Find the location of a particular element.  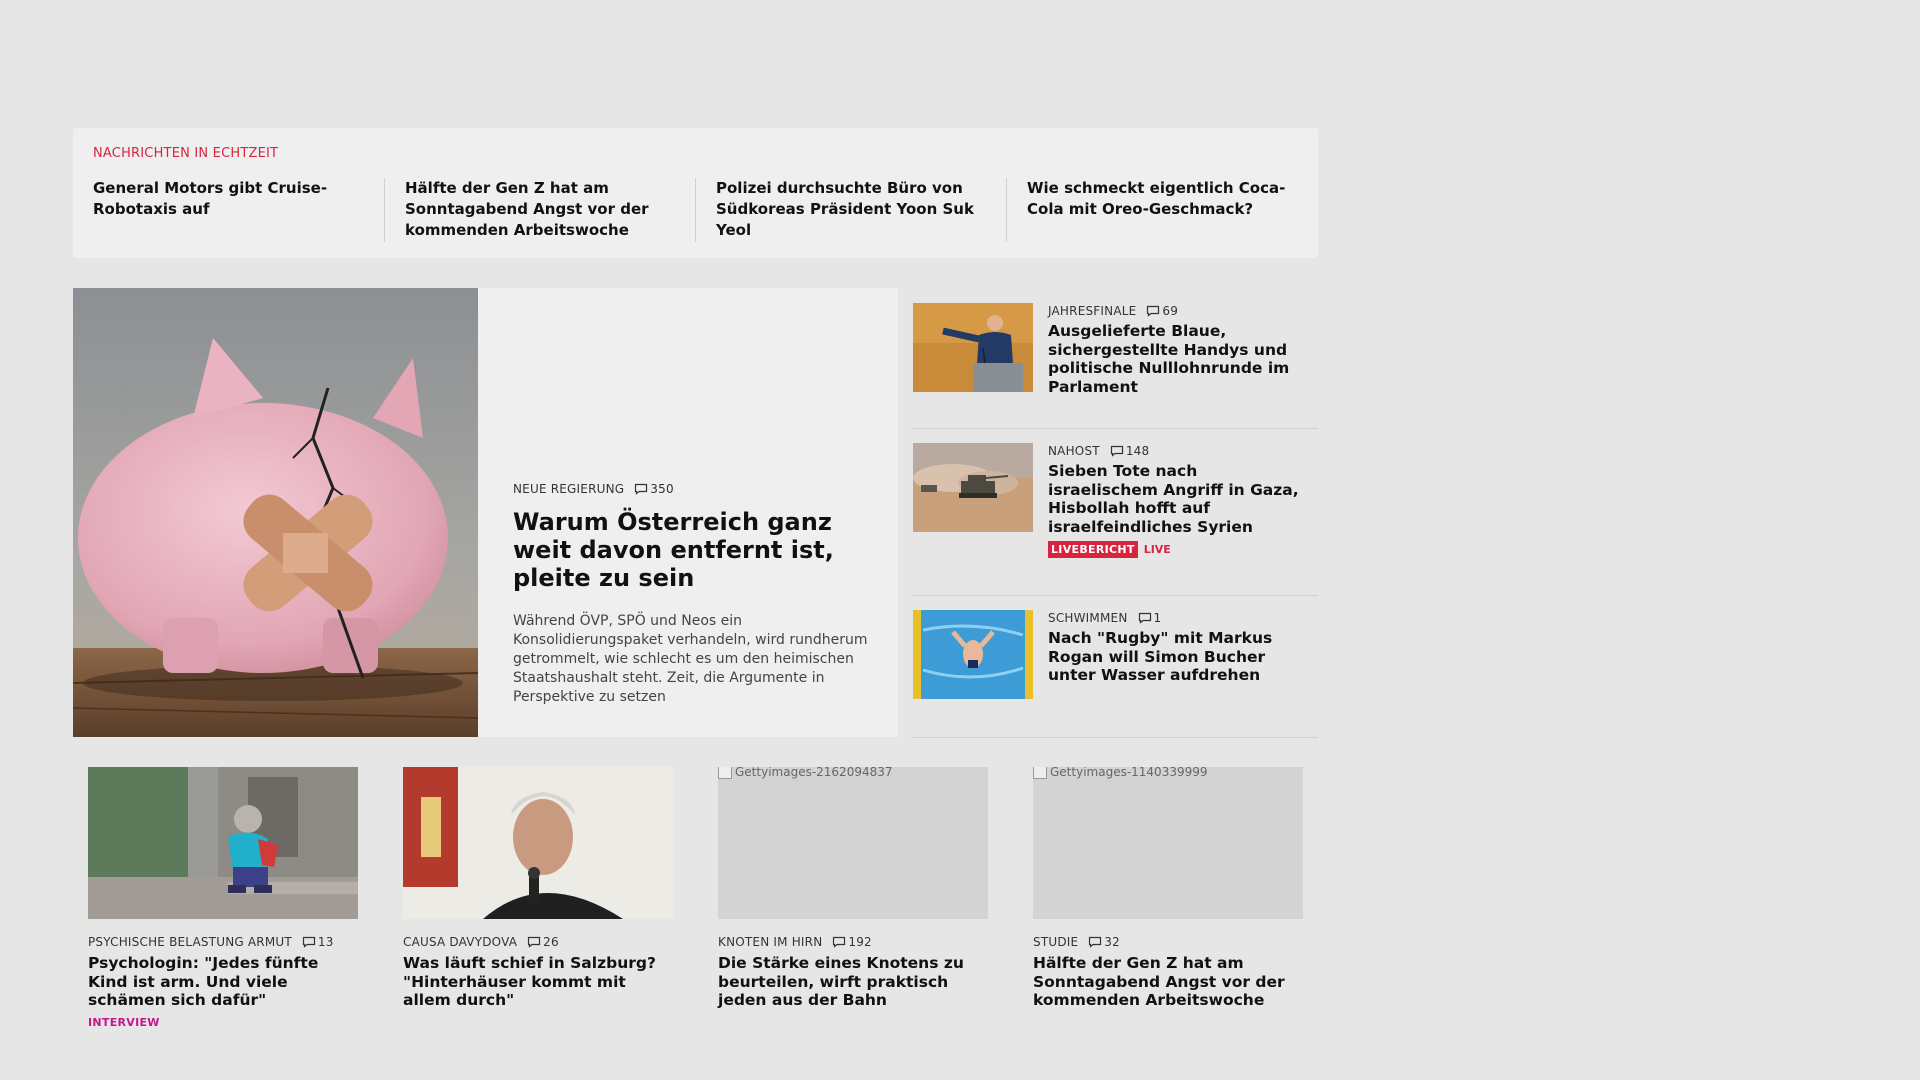

swimmer-image is located at coordinates (973, 654).